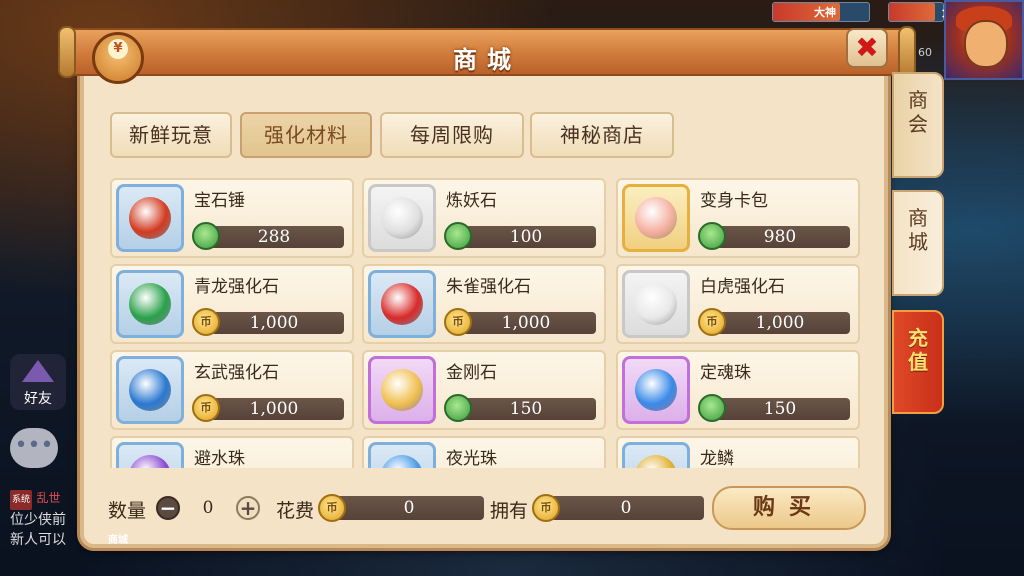 This screenshot has width=1024, height=576. I want to click on gem-hammer-icon, so click(150, 218).